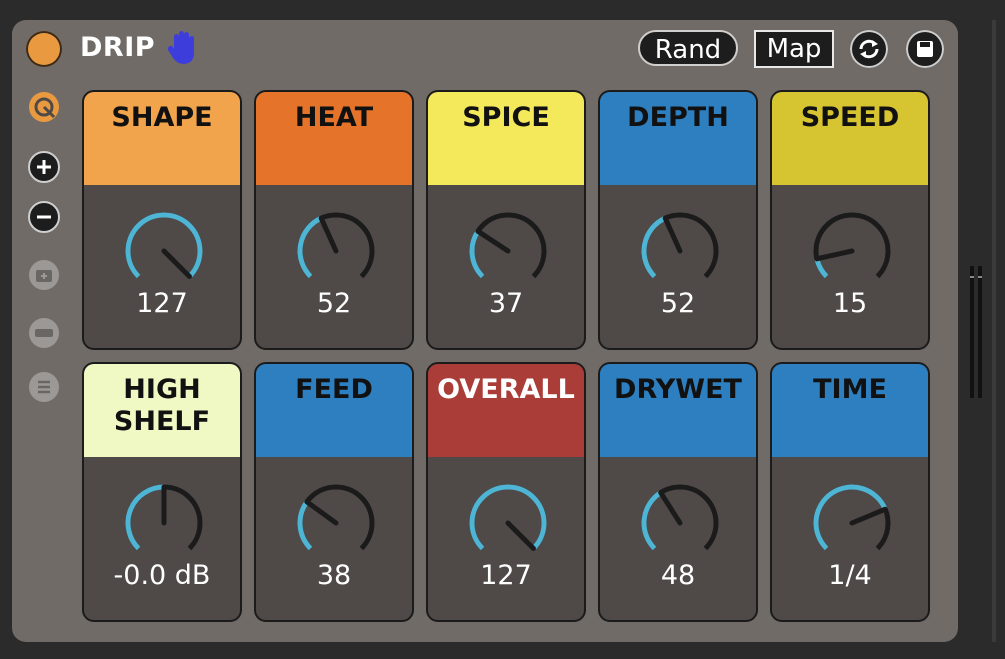 The width and height of the screenshot is (1005, 659). I want to click on macro-label: DEPTH, so click(678, 138).